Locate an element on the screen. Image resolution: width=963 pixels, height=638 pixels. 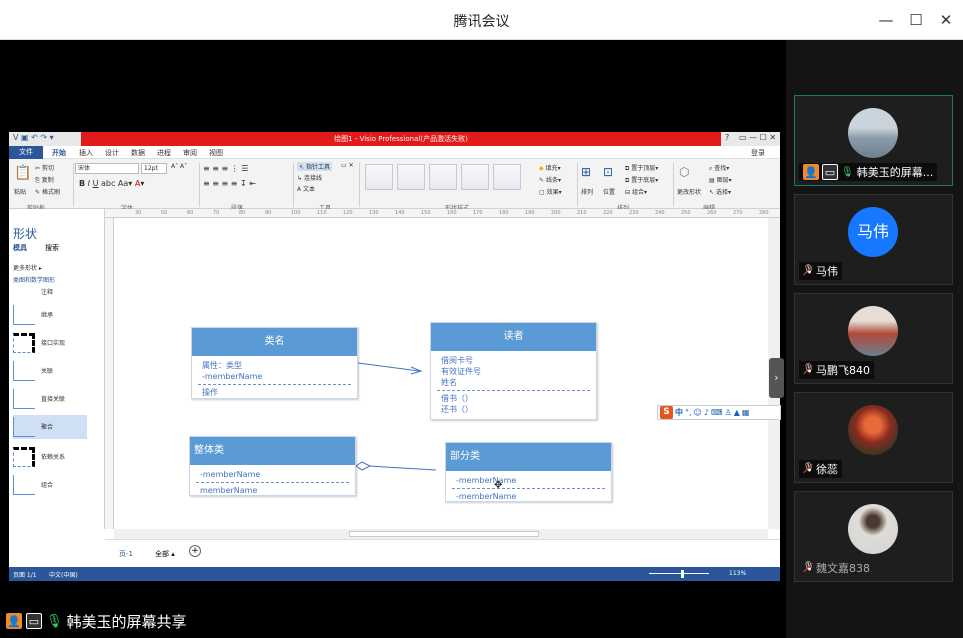
ime-skin-icon: ▲ is located at coordinates (737, 412).